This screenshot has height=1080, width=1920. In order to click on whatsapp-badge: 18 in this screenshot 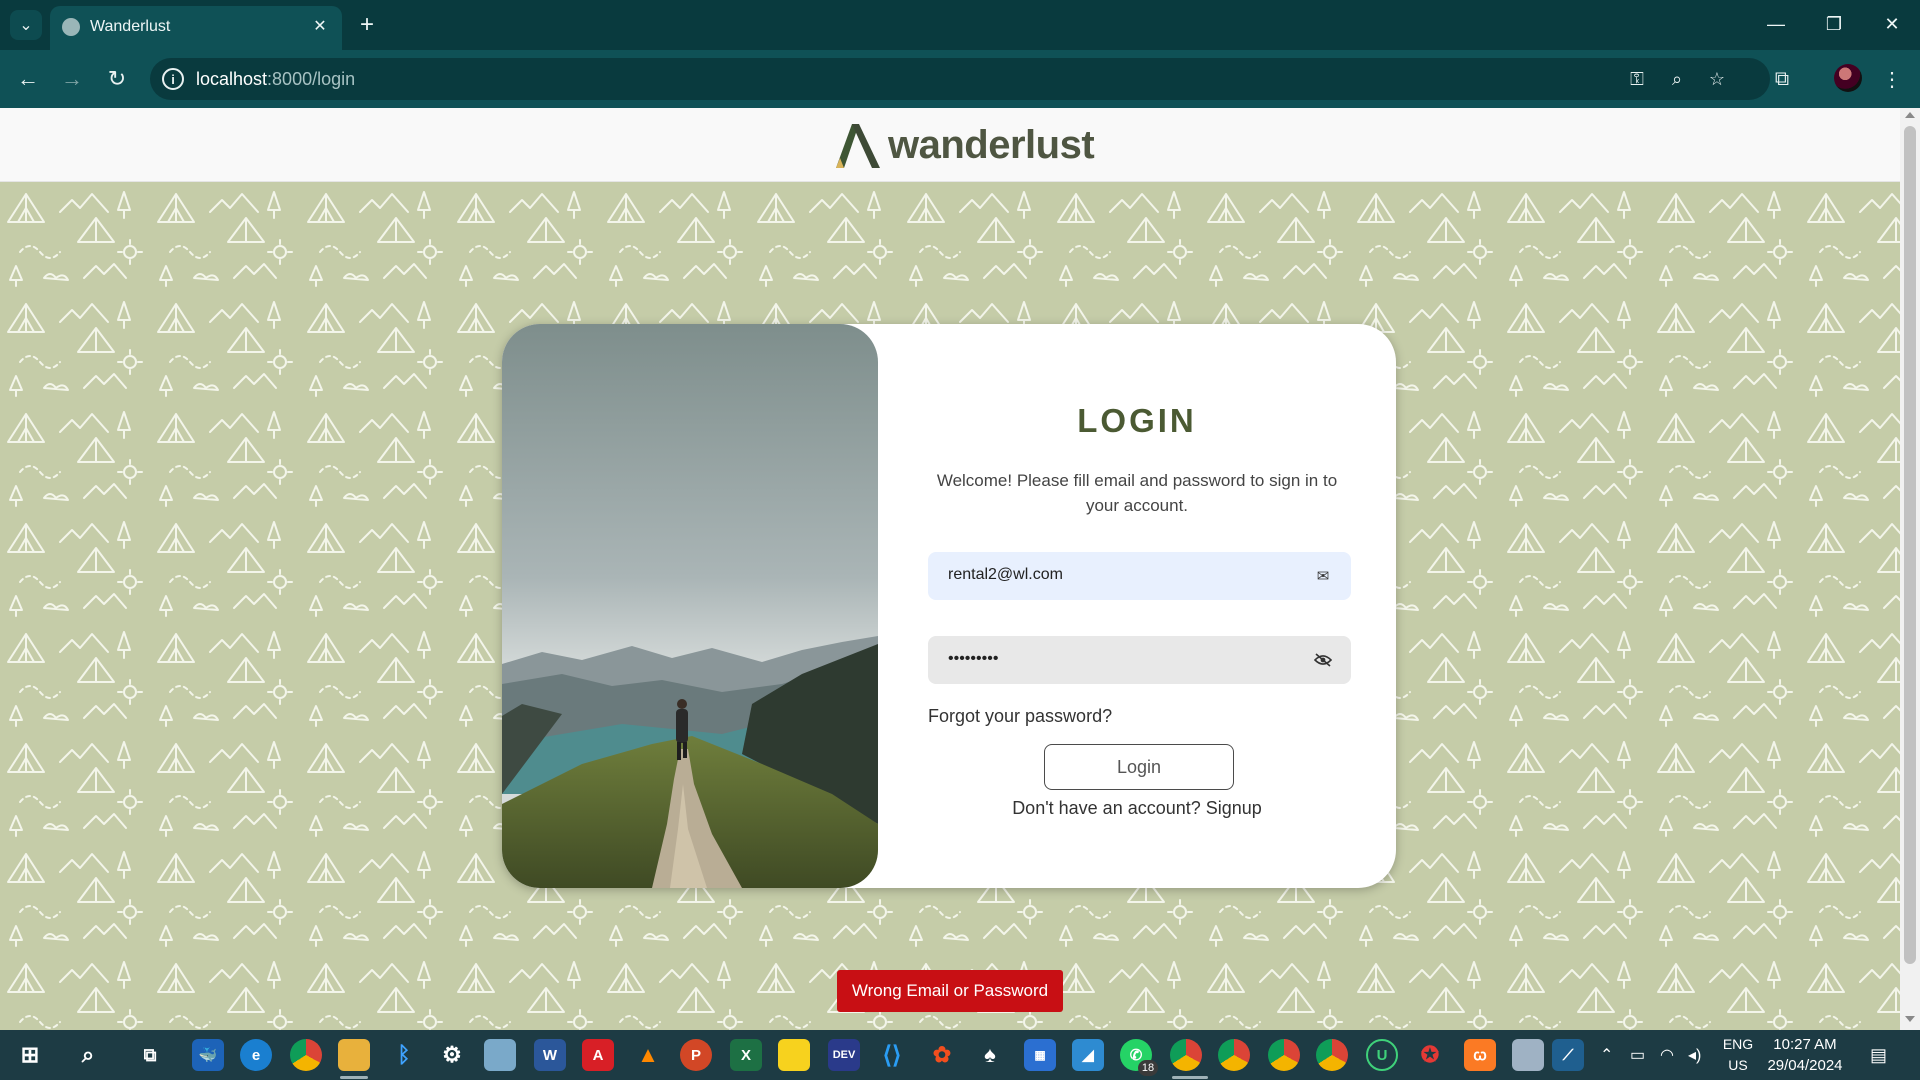, I will do `click(1148, 1068)`.